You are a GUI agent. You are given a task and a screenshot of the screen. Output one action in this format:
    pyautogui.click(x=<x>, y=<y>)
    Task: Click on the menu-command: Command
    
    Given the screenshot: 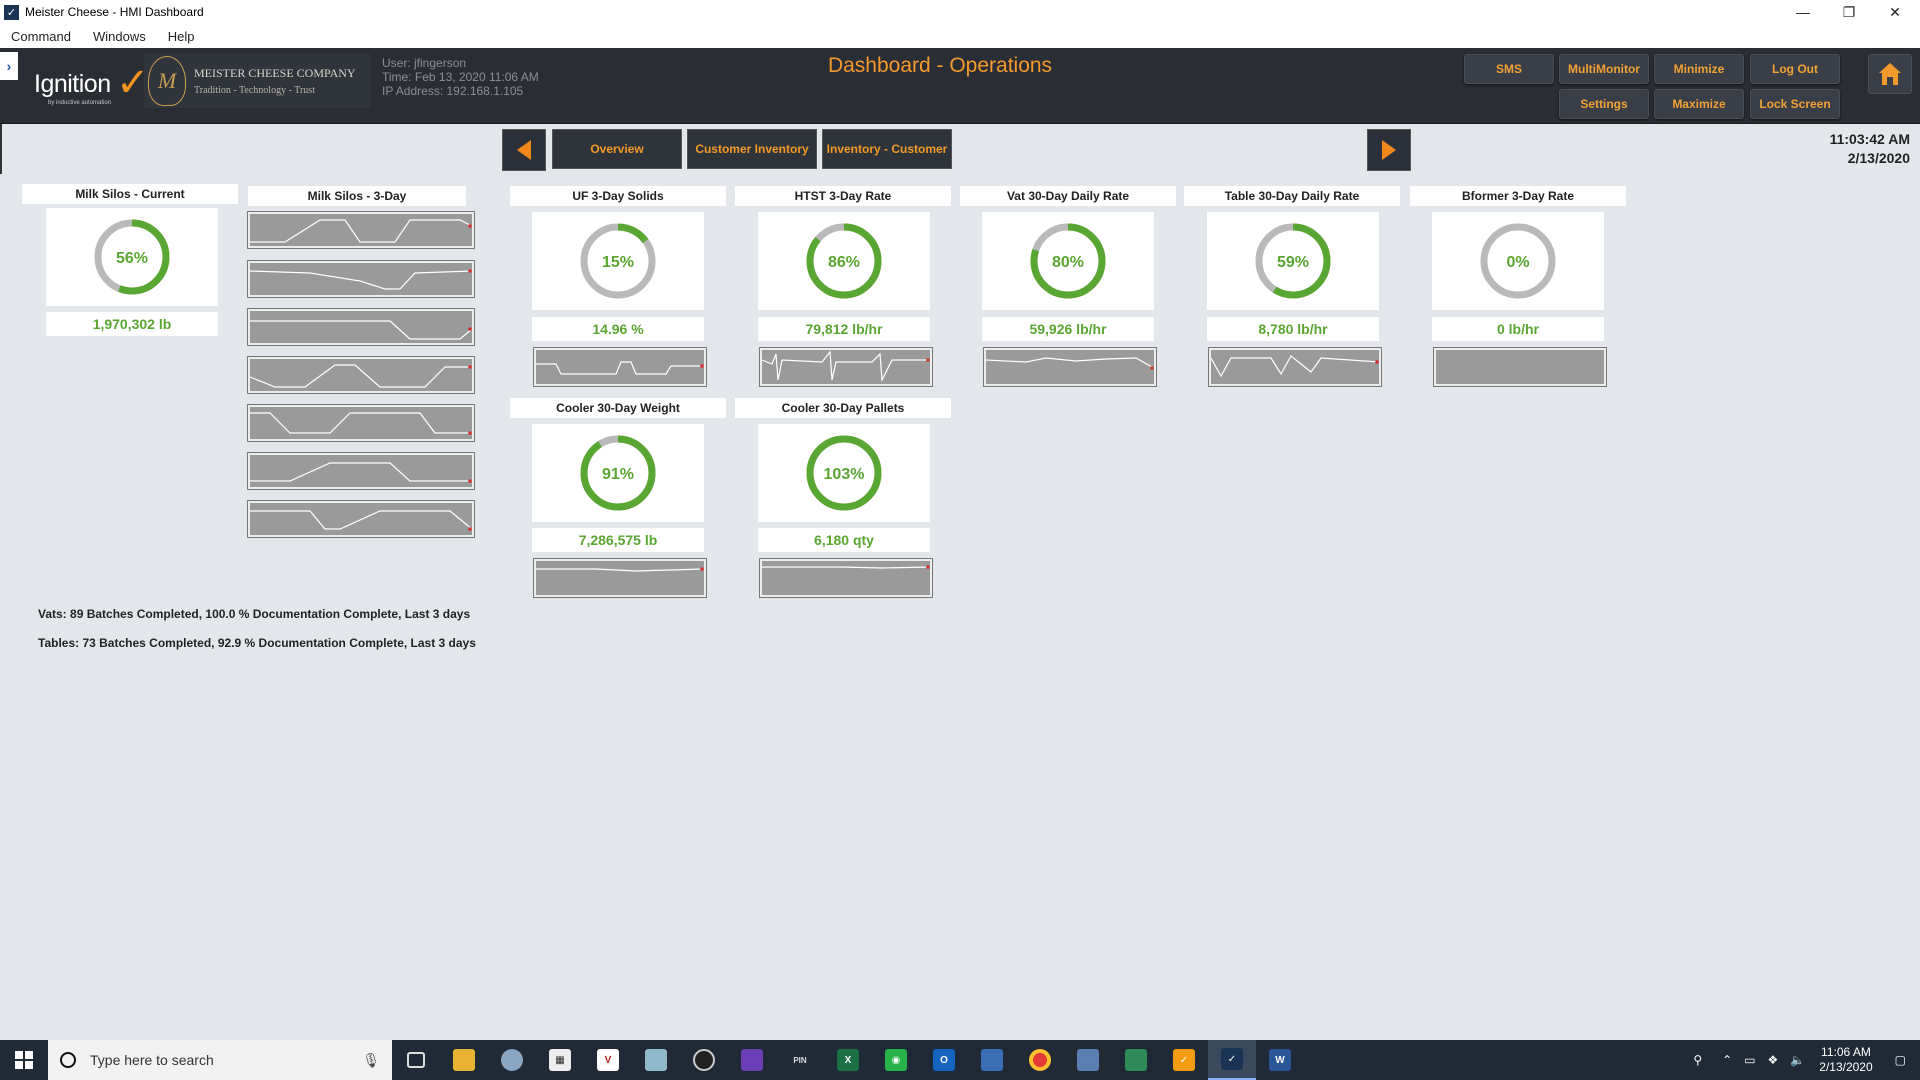 What is the action you would take?
    pyautogui.click(x=41, y=36)
    